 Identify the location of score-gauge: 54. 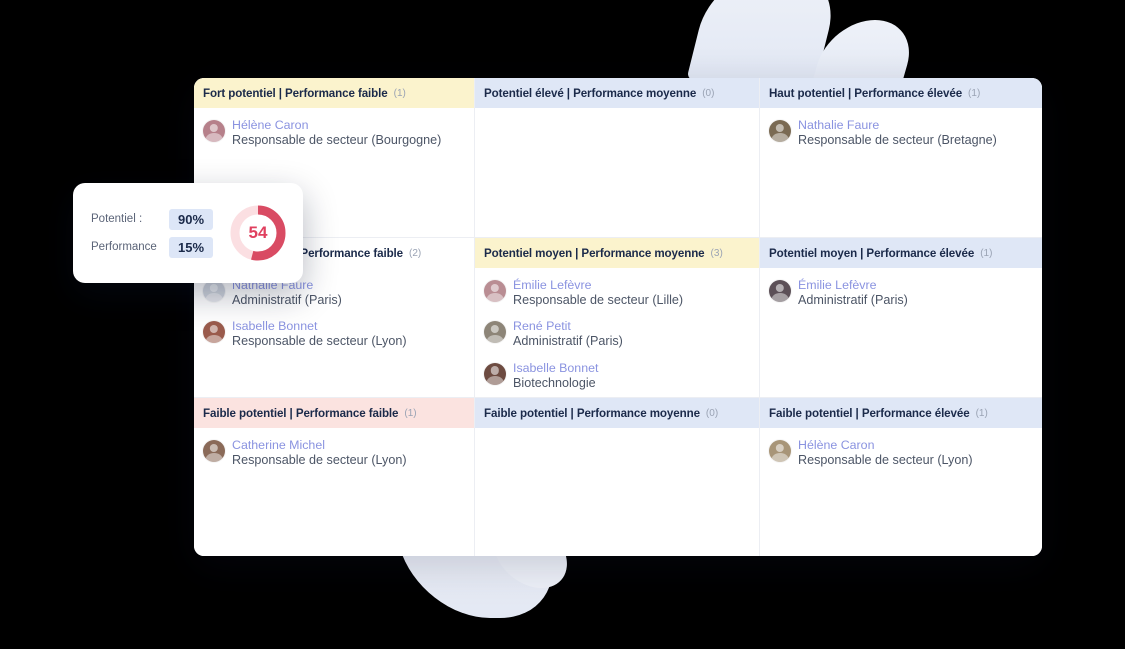
(258, 233).